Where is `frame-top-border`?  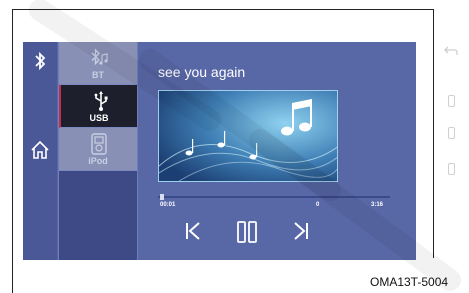
frame-top-border is located at coordinates (222, 9).